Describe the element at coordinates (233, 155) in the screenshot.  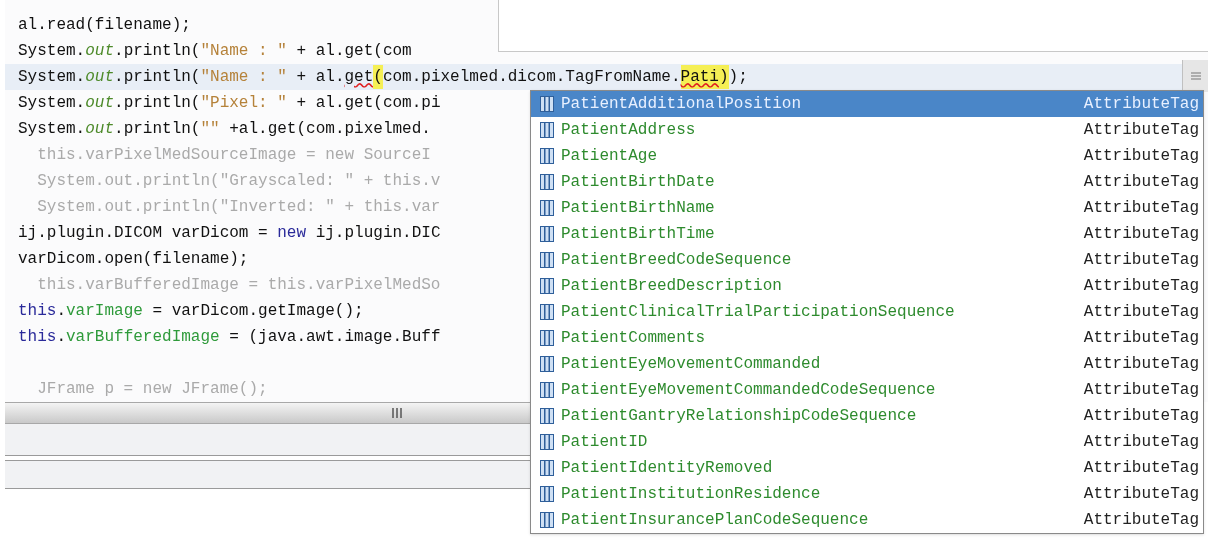
I see `comment-text: this.varPixelMedSourceImage = new SourceI` at that location.